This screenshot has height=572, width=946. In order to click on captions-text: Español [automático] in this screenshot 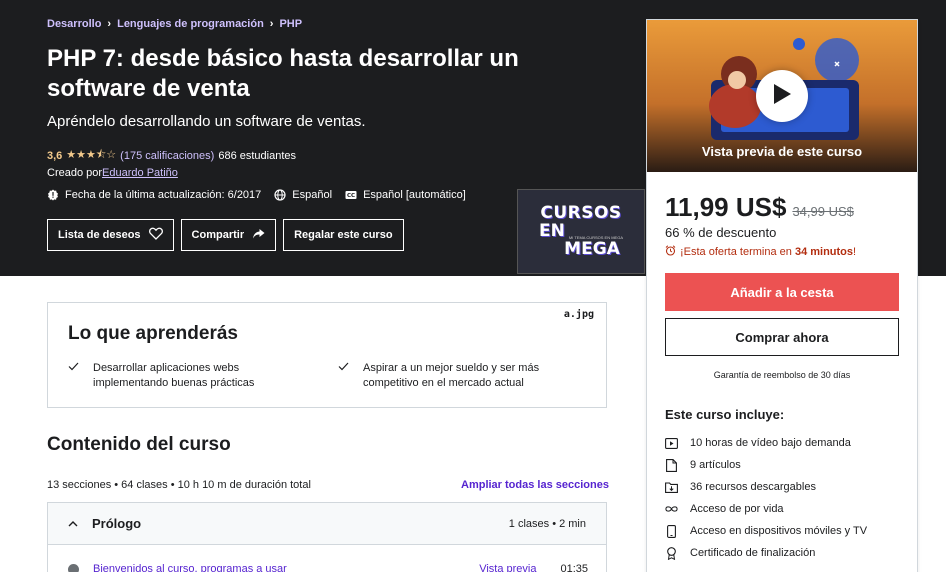, I will do `click(414, 195)`.